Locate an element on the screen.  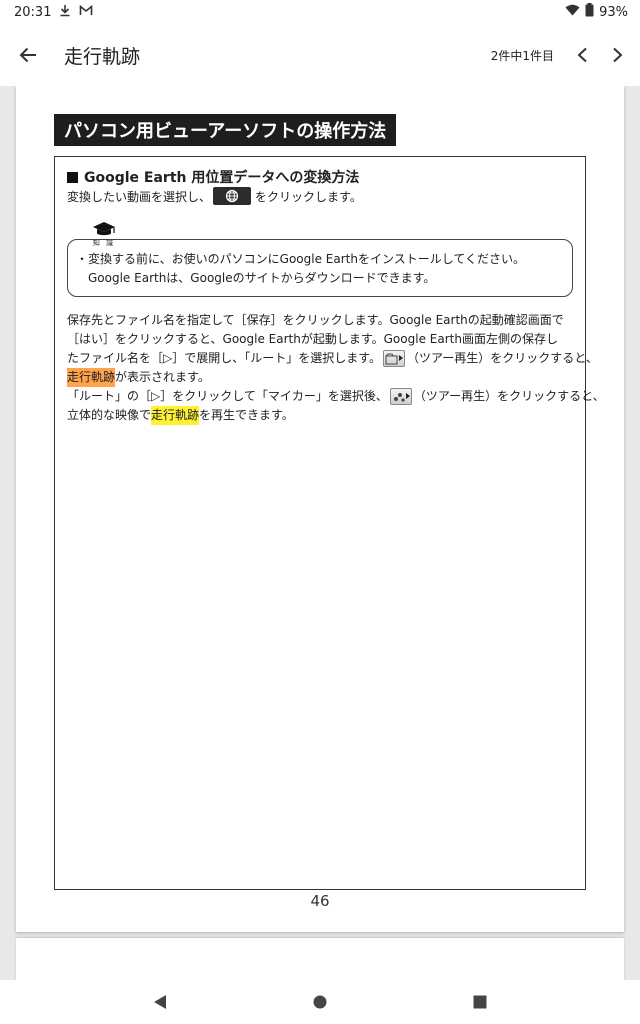
folder-play-icon is located at coordinates (394, 358).